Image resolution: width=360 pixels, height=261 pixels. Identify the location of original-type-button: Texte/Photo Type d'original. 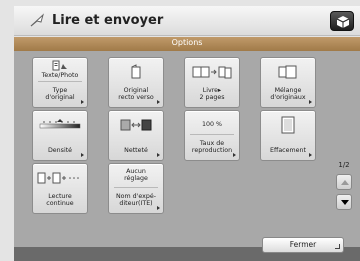
(60, 82).